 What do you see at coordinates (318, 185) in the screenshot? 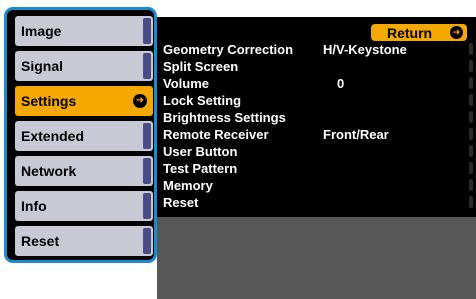
I see `setting-row-memory: Memory` at bounding box center [318, 185].